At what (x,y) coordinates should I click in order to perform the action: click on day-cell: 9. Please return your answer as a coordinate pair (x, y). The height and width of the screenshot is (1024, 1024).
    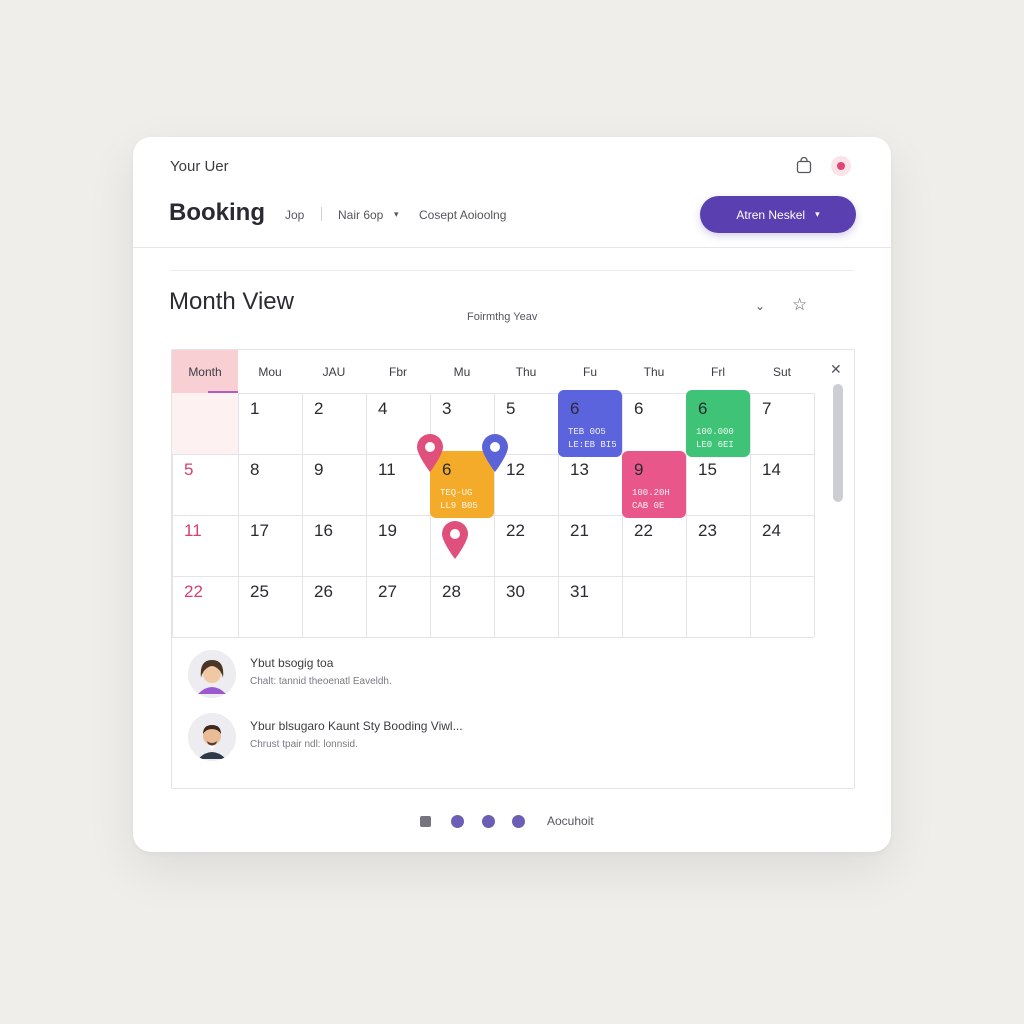
    Looking at the image, I should click on (334, 484).